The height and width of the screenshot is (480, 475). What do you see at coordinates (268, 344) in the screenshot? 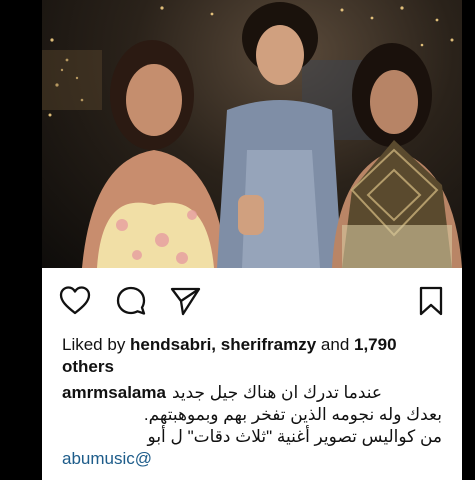
I see `liked-by-user-2: sheriframzy` at bounding box center [268, 344].